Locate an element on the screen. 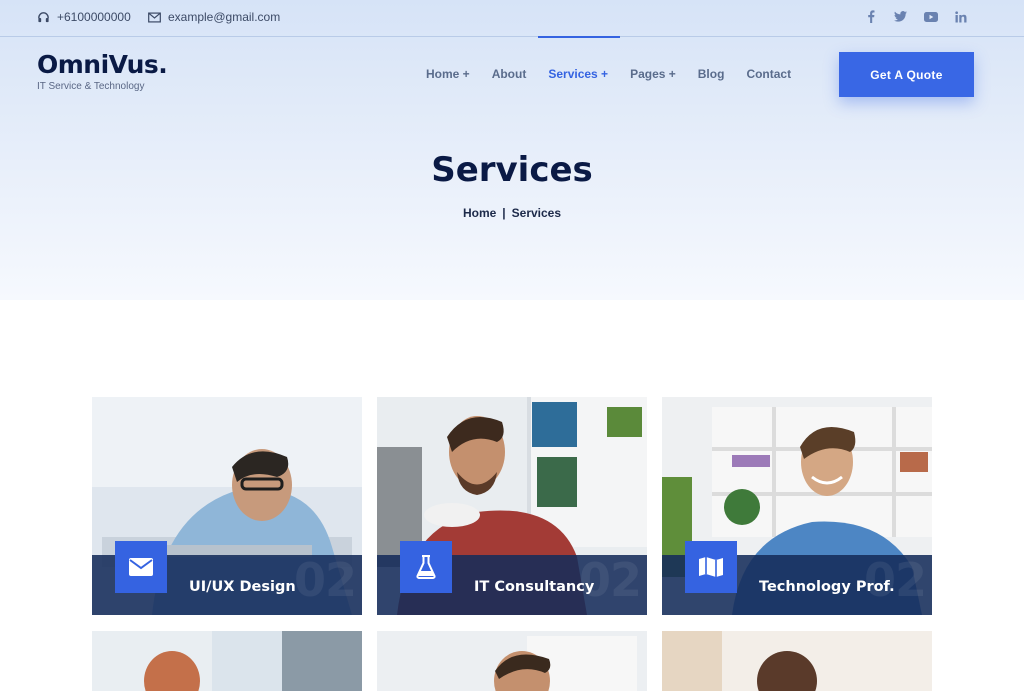 The image size is (1024, 691). service-card: 02 UI/UX Design is located at coordinates (227, 506).